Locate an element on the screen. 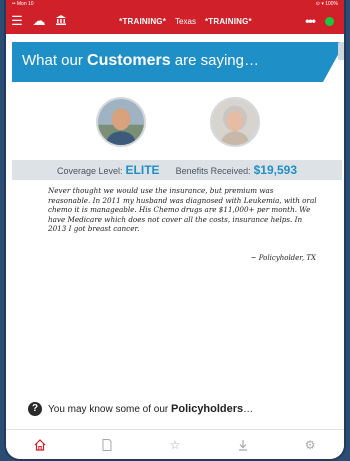  coverage-level: Coverage Level: ELITE is located at coordinates (108, 170).